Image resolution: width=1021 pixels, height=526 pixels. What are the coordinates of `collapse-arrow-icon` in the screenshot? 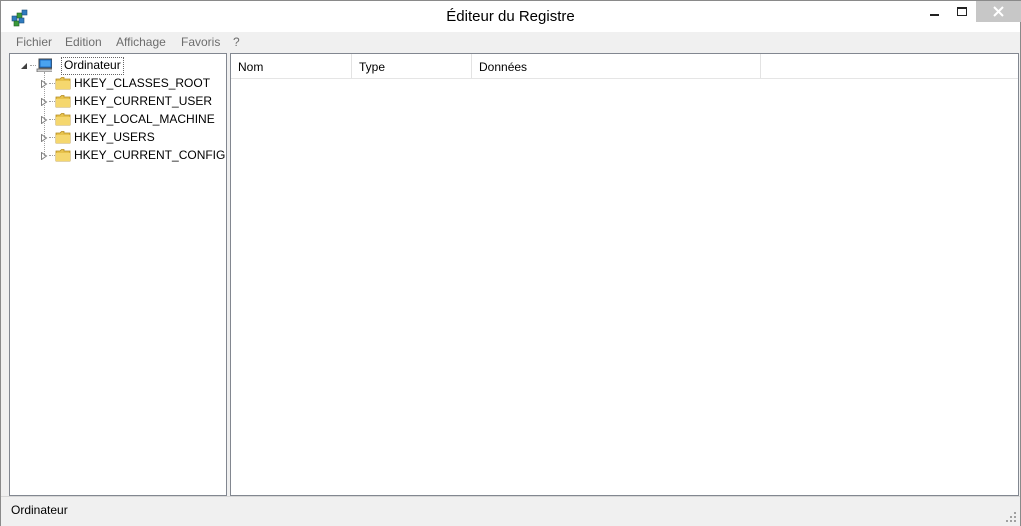 It's located at (24, 66).